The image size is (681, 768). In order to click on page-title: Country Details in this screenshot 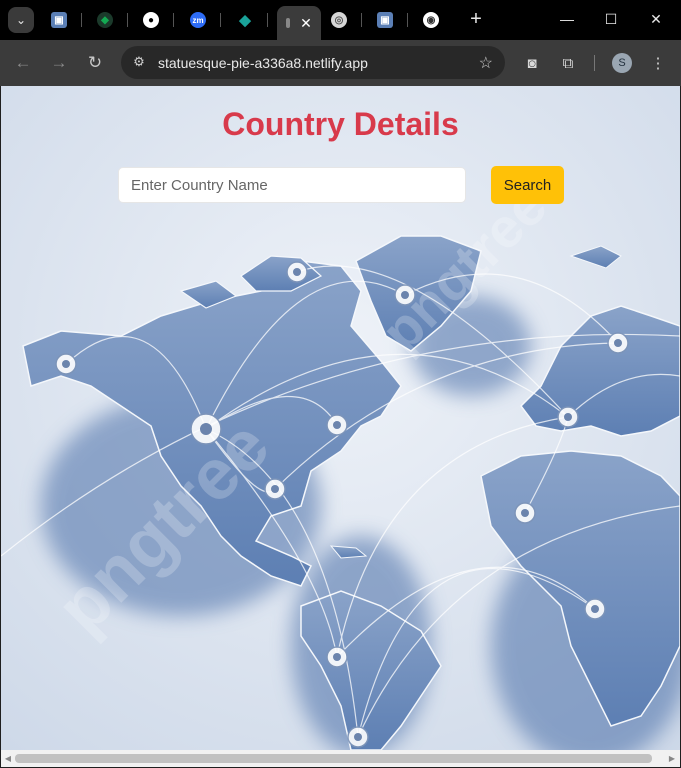, I will do `click(340, 124)`.